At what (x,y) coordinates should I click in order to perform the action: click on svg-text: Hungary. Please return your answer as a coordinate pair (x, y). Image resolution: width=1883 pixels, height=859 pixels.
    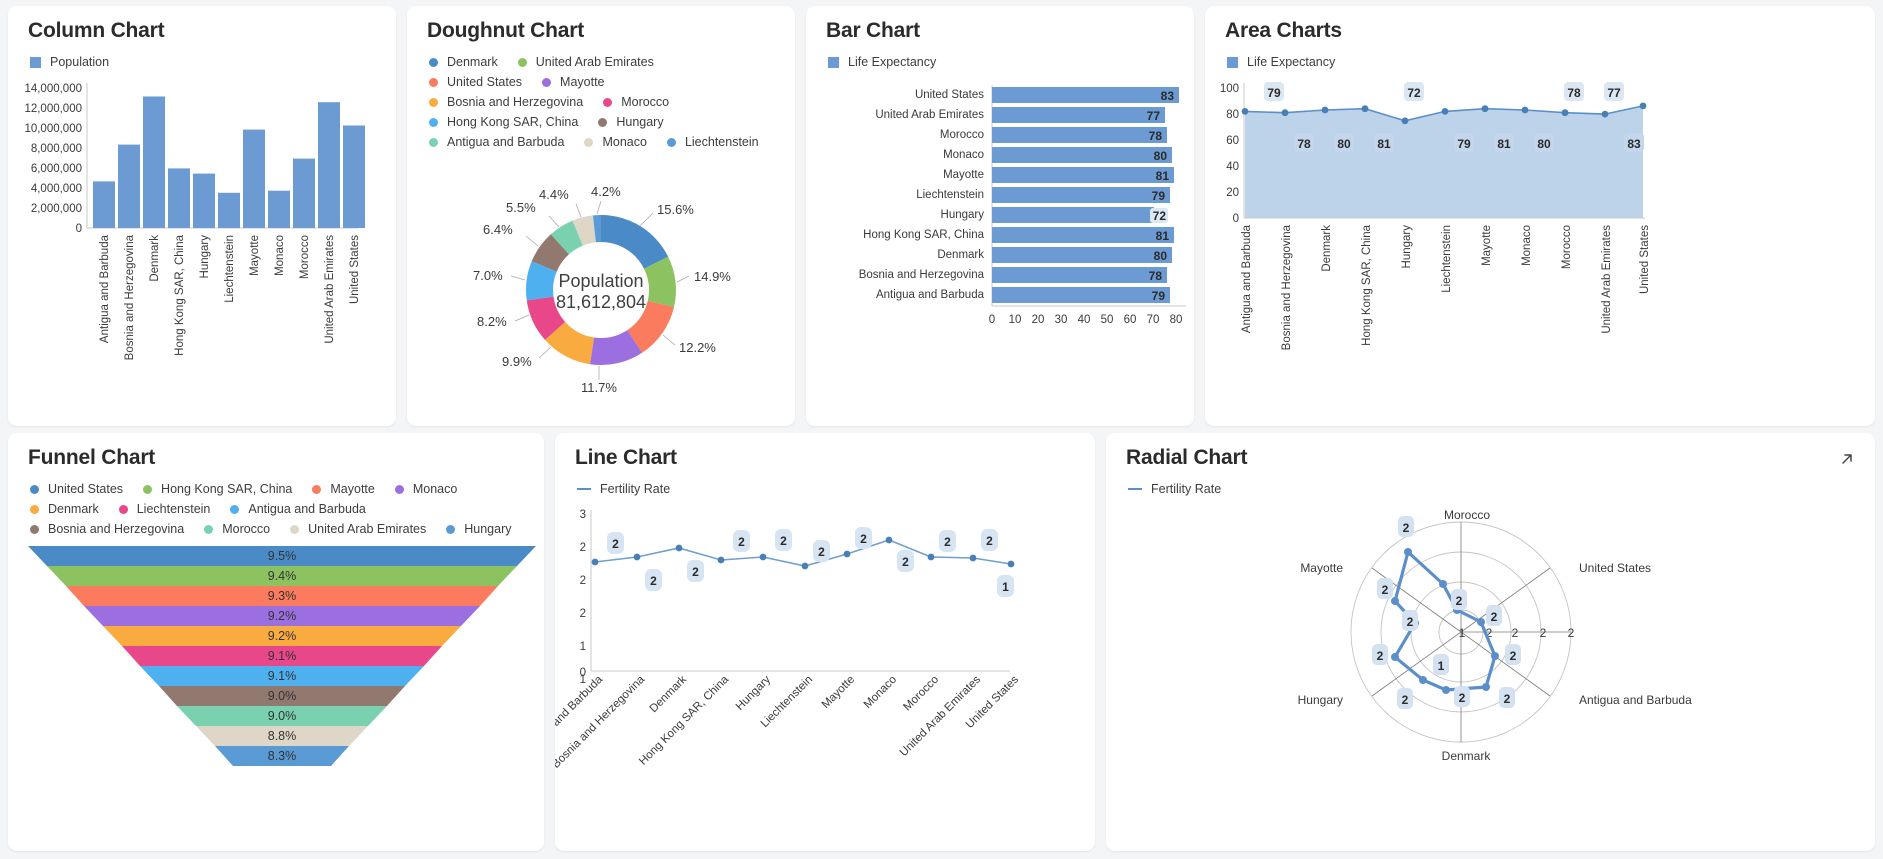
    Looking at the image, I should click on (205, 257).